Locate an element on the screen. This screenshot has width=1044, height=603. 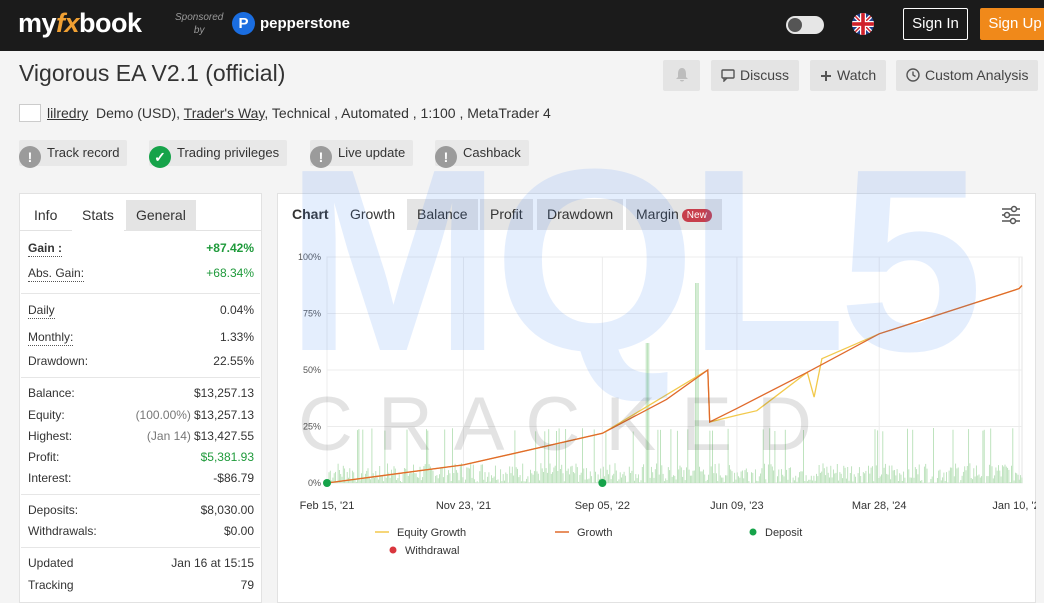
stat-daily: Daily 0.04% is located at coordinates (141, 311).